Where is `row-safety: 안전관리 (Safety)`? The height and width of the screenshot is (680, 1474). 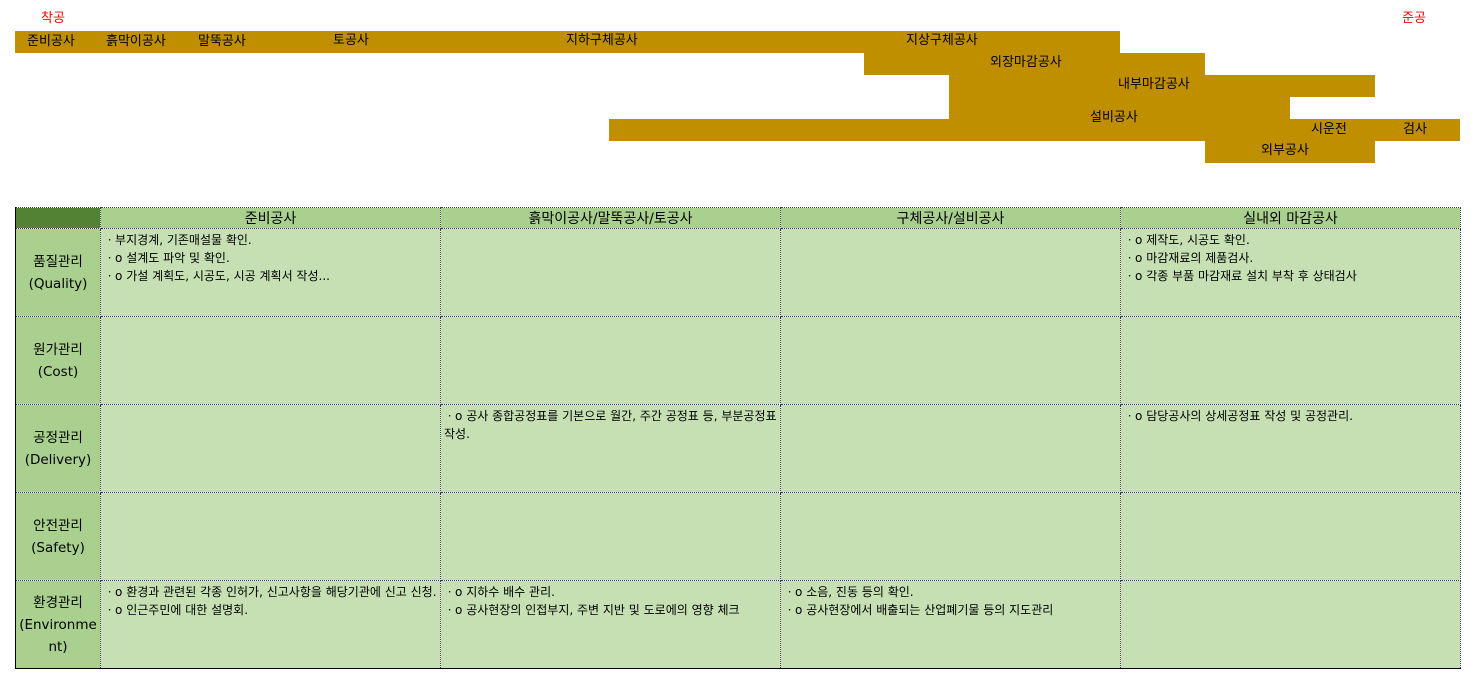 row-safety: 안전관리 (Safety) is located at coordinates (738, 536).